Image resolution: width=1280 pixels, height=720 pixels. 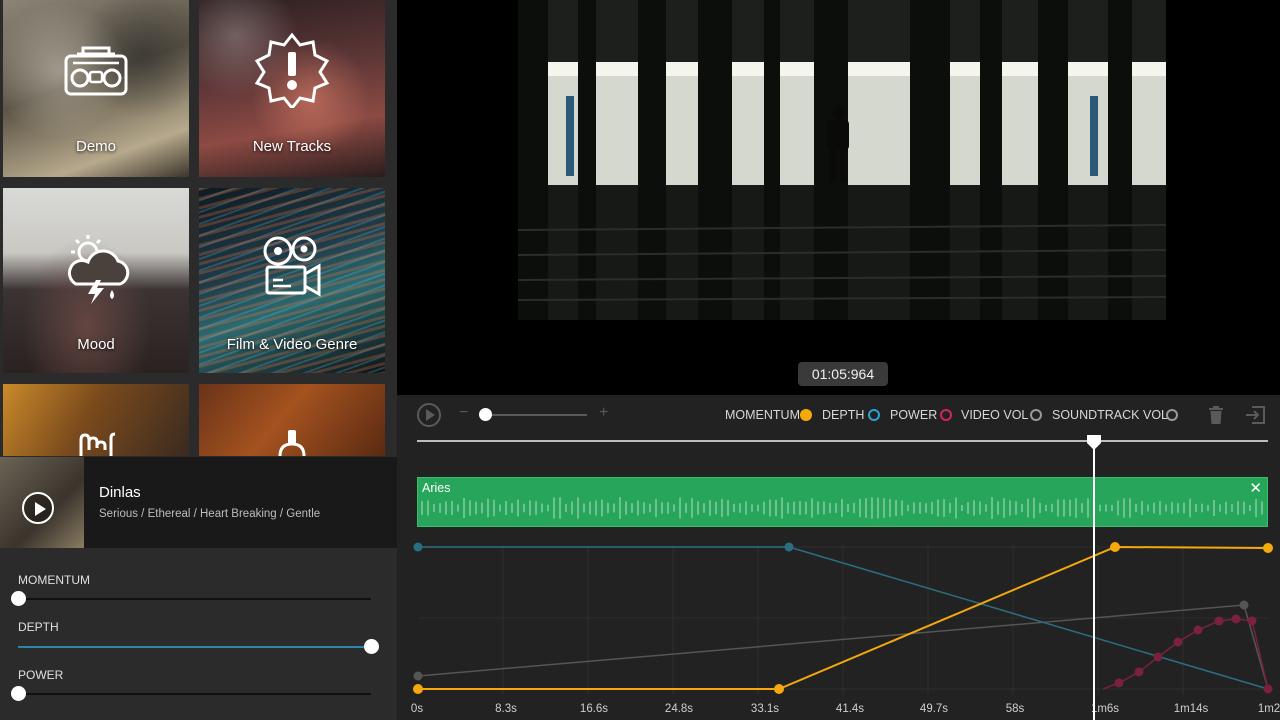 I want to click on category-tile-strings, so click(x=292, y=420).